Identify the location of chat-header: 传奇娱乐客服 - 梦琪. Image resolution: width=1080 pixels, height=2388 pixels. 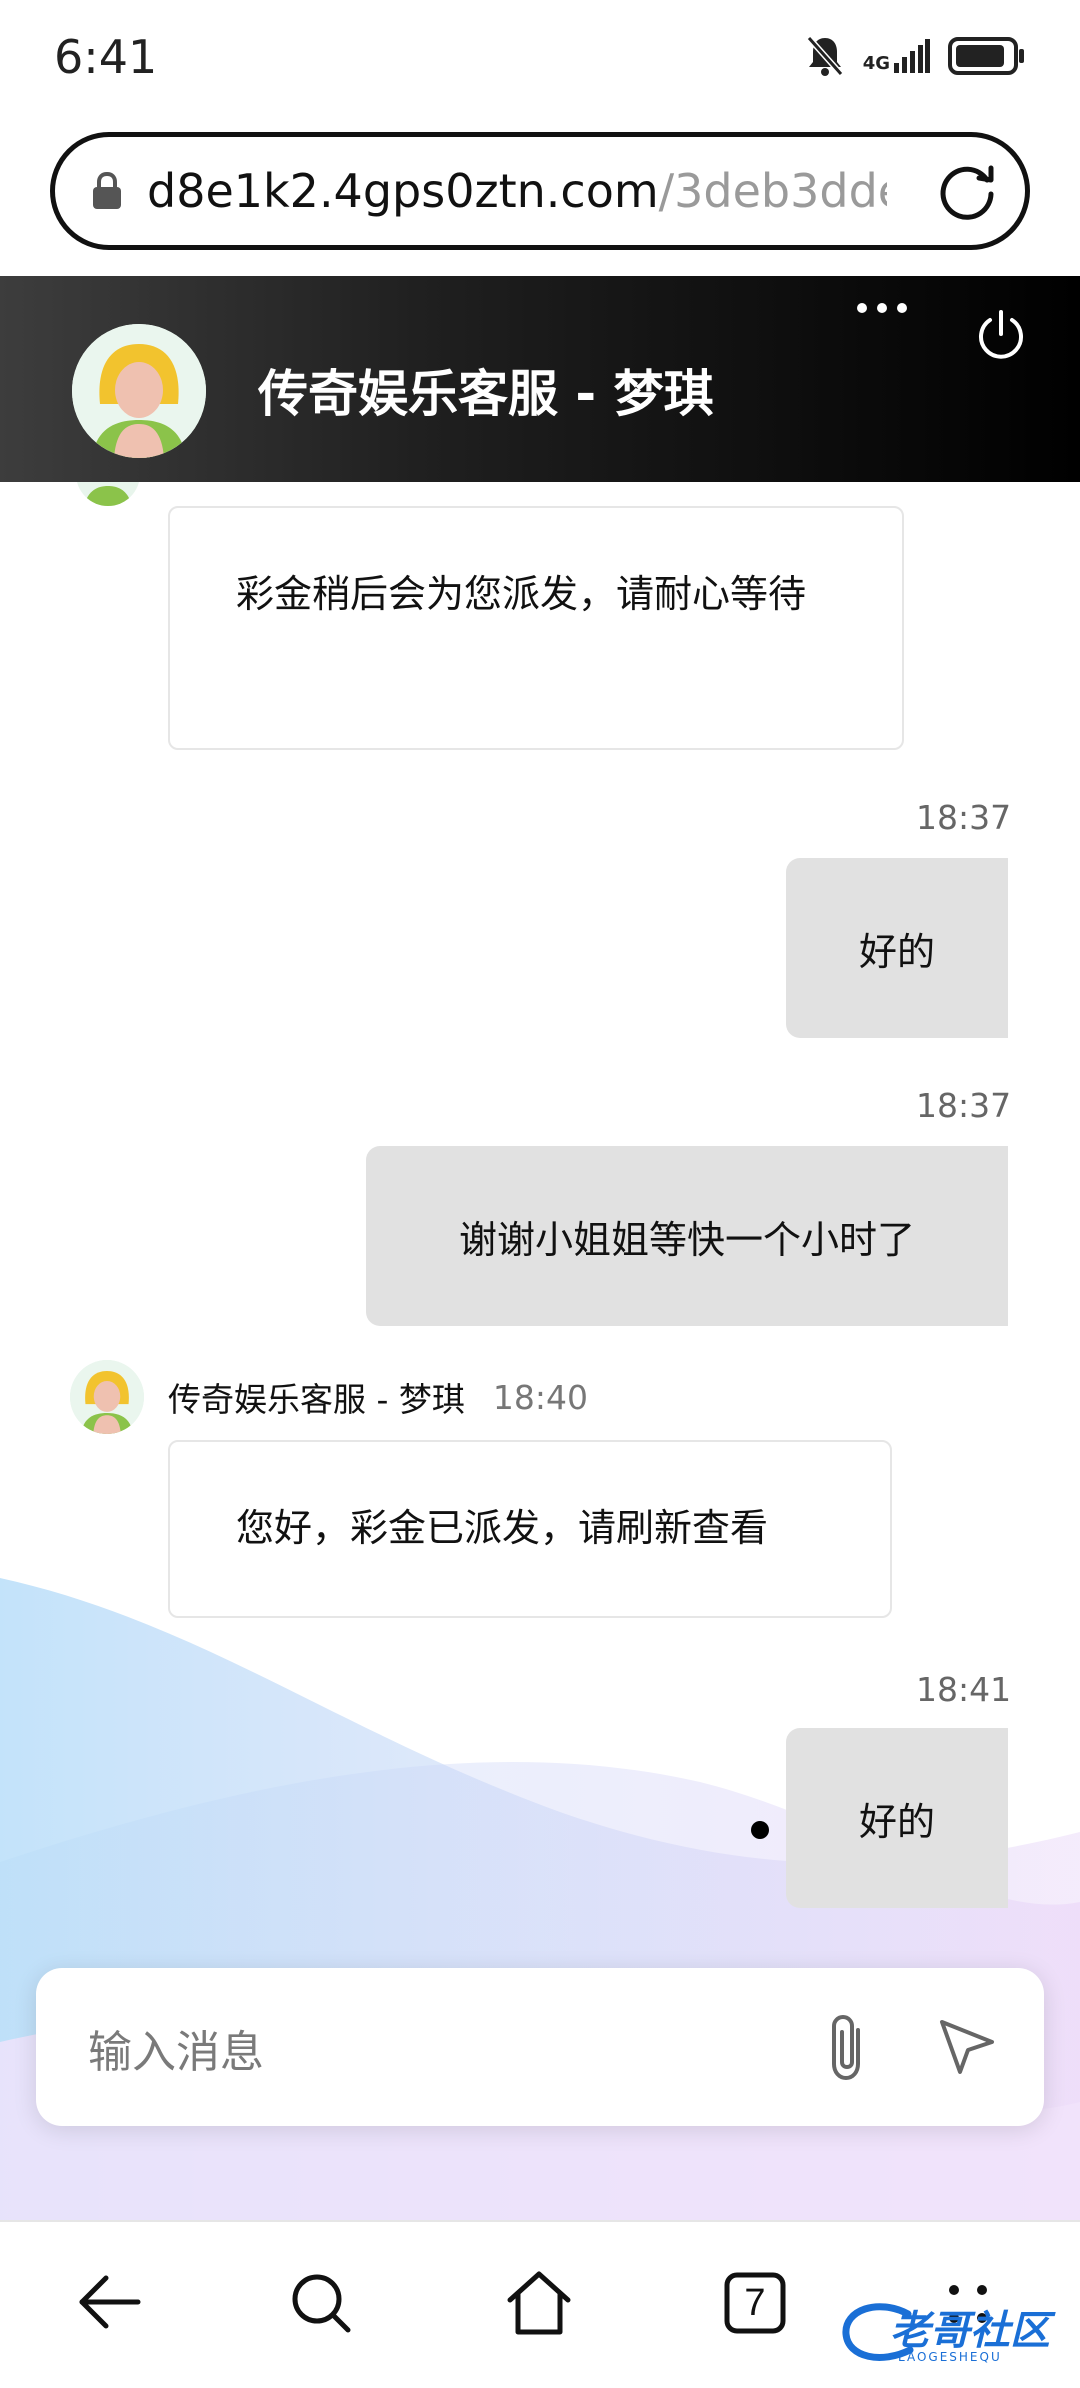
(540, 379).